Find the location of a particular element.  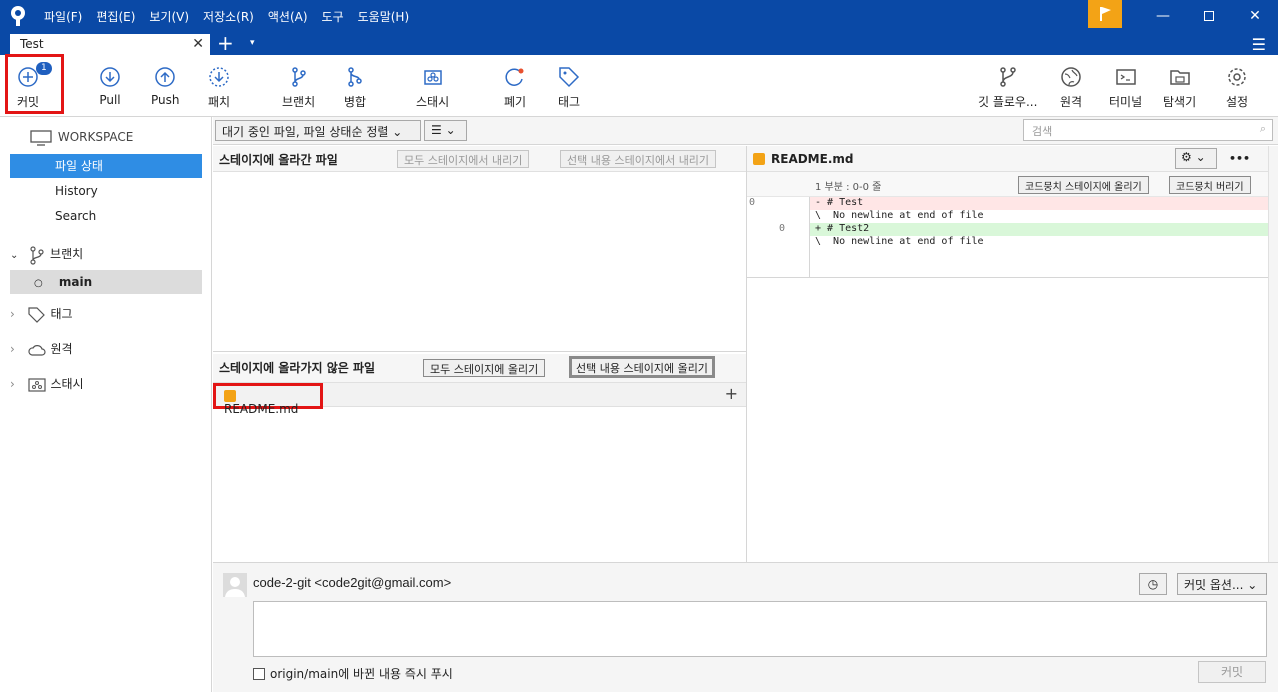

commit-badge: 1 is located at coordinates (44, 68).